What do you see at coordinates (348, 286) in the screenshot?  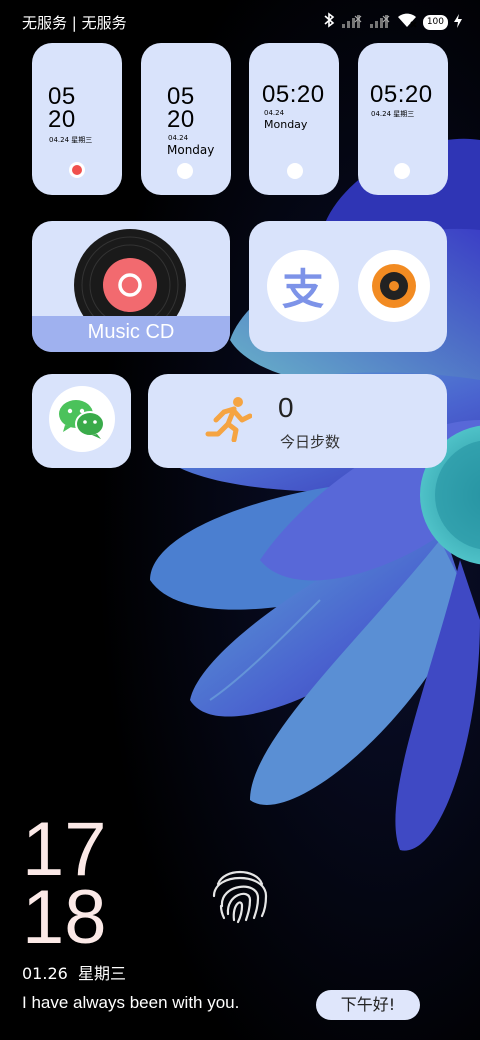 I see `app-shortcuts-widget: 支` at bounding box center [348, 286].